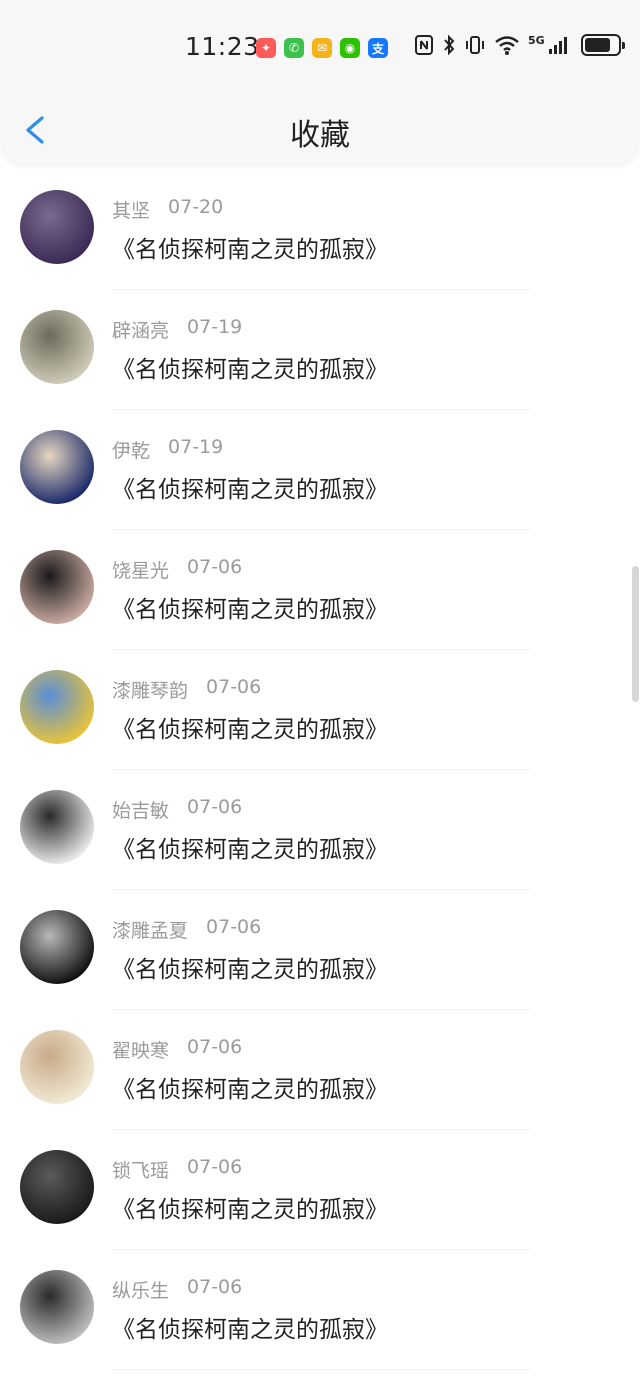 This screenshot has width=640, height=1387. What do you see at coordinates (519, 44) in the screenshot?
I see `system-status-icons: 5G` at bounding box center [519, 44].